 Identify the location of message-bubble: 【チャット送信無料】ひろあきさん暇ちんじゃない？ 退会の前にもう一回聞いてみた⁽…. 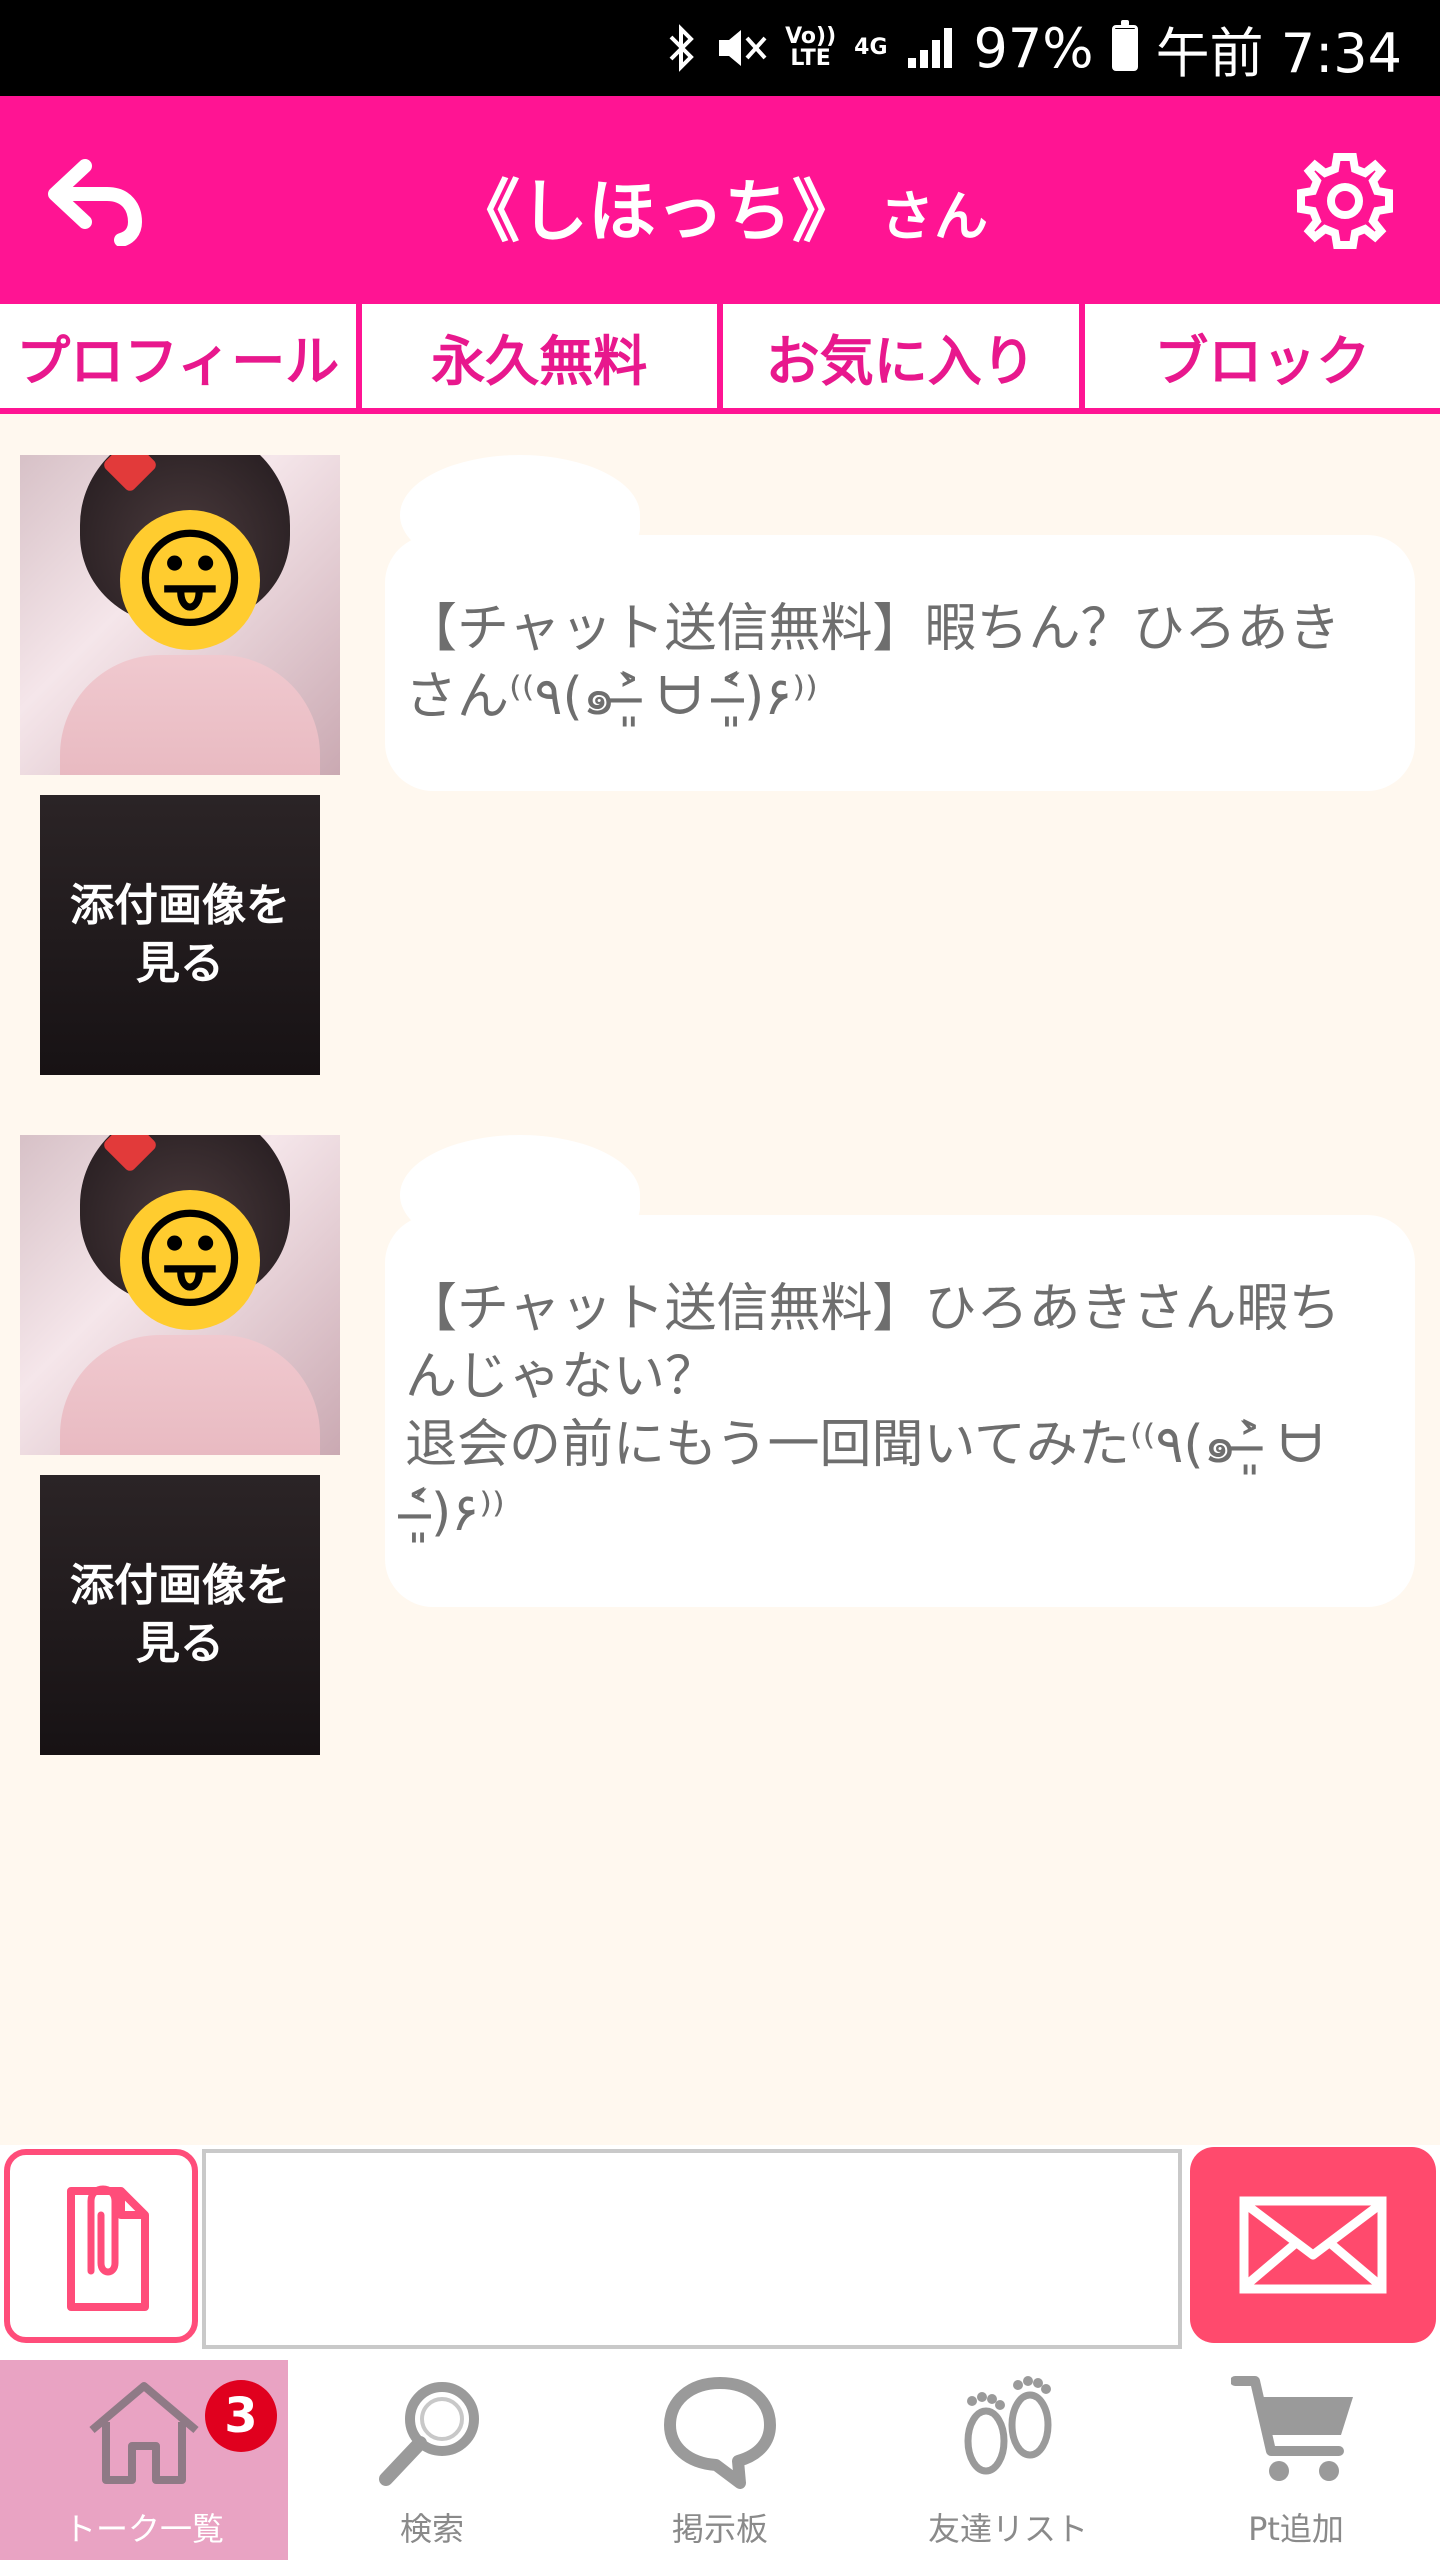
(900, 1411).